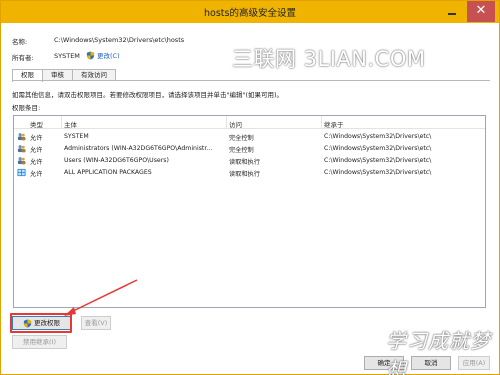 The width and height of the screenshot is (500, 375). I want to click on owner-value: SYSTEM, so click(67, 56).